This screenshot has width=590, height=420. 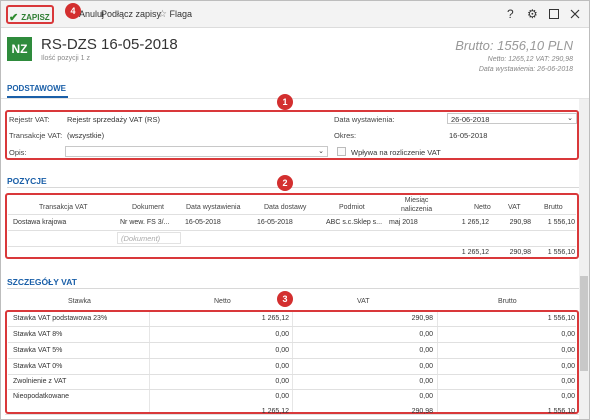 What do you see at coordinates (79, 301) in the screenshot?
I see `vat-col-header-rate: Stawka` at bounding box center [79, 301].